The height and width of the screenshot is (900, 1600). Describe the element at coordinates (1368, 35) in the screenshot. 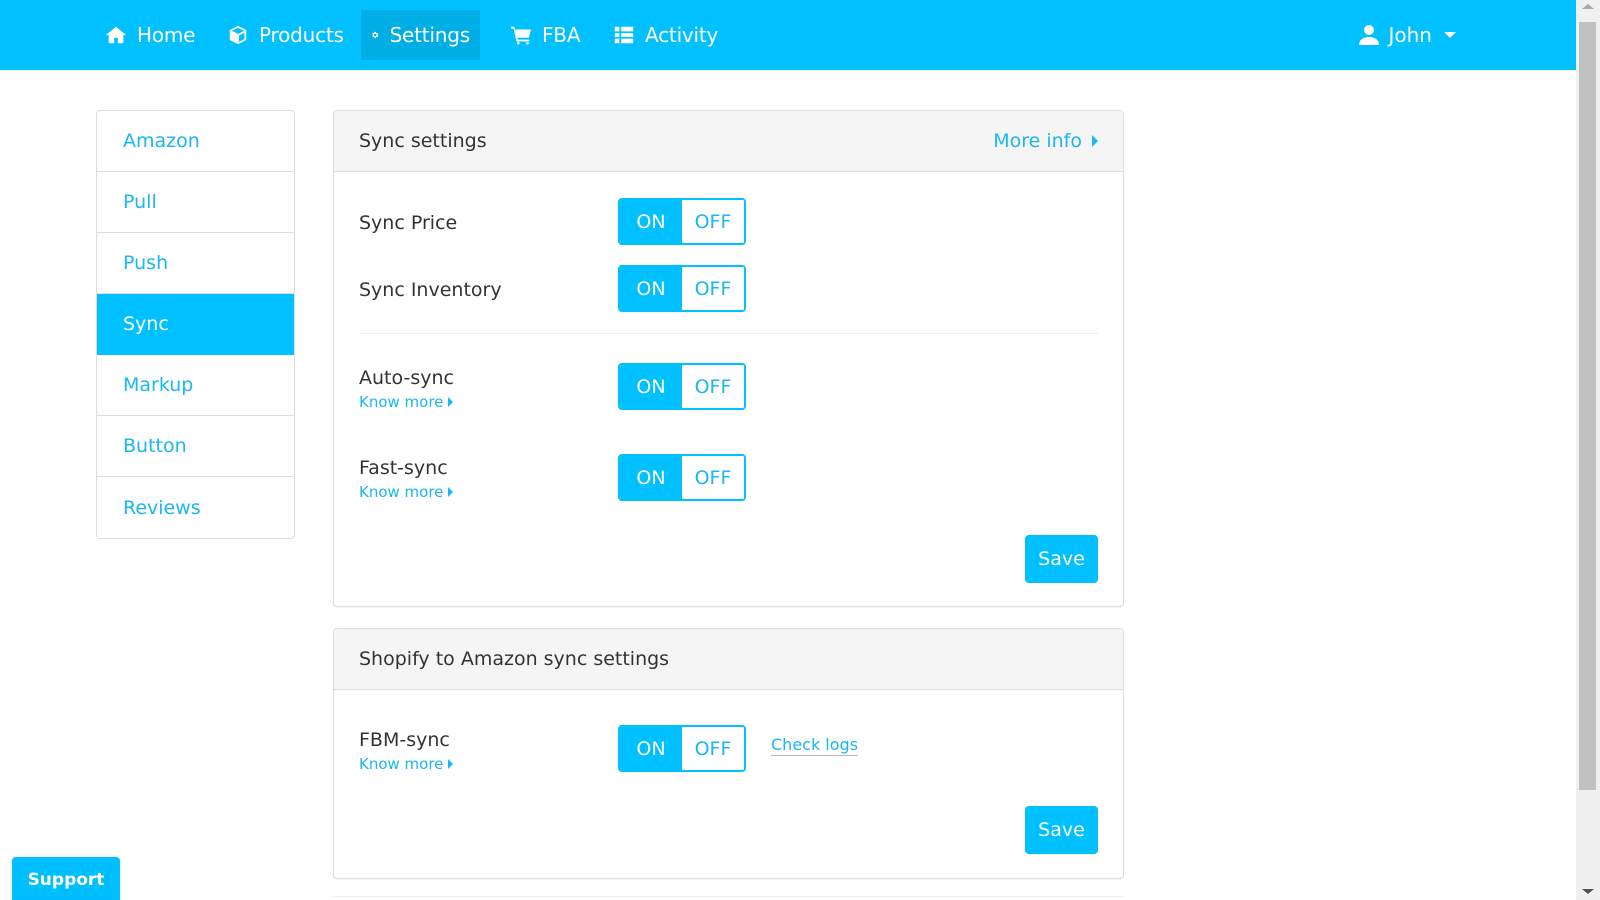

I see `user-icon` at that location.